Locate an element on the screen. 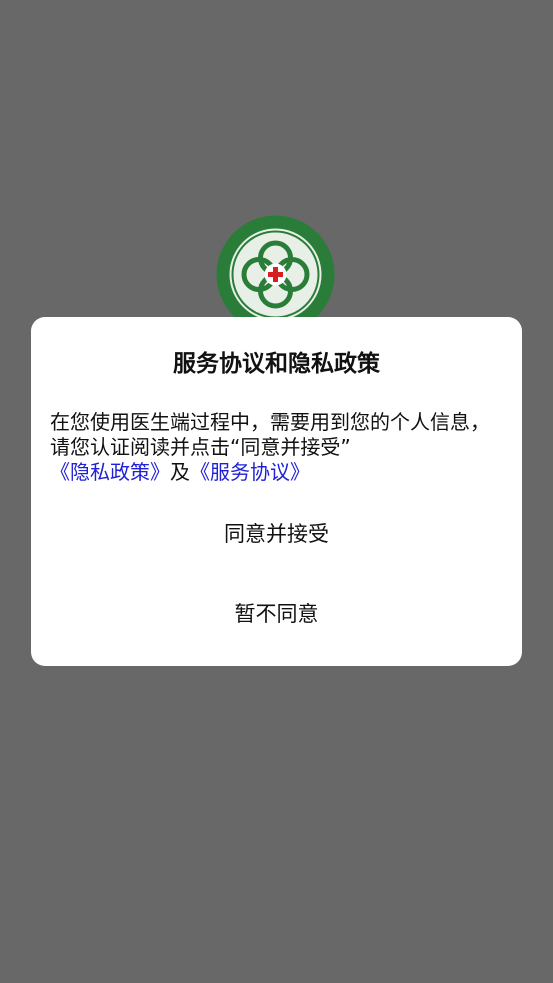  decline-button: 暂不同意 is located at coordinates (276, 614).